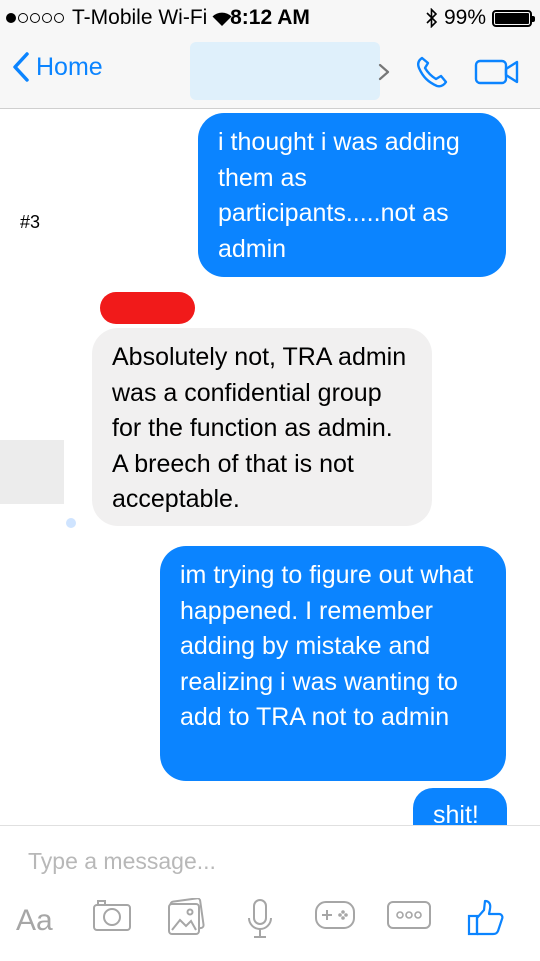 The height and width of the screenshot is (961, 540). I want to click on read-receipt-icon, so click(71, 523).